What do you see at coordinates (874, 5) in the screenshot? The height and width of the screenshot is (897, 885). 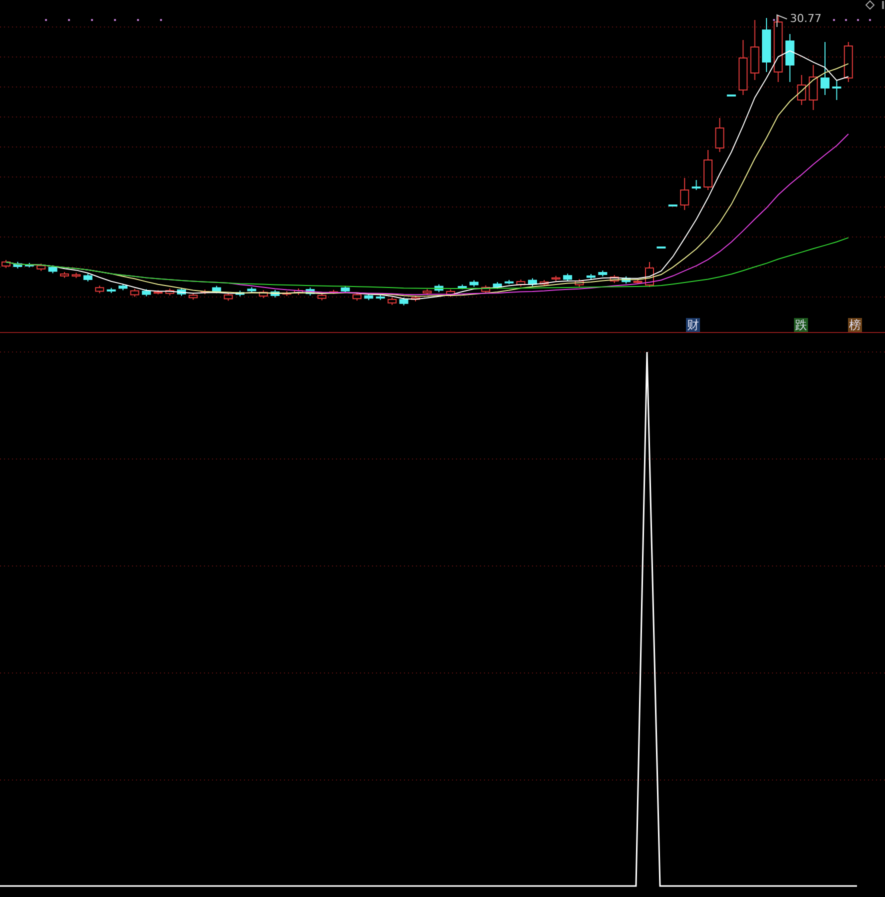 I see `diamond-icon` at bounding box center [874, 5].